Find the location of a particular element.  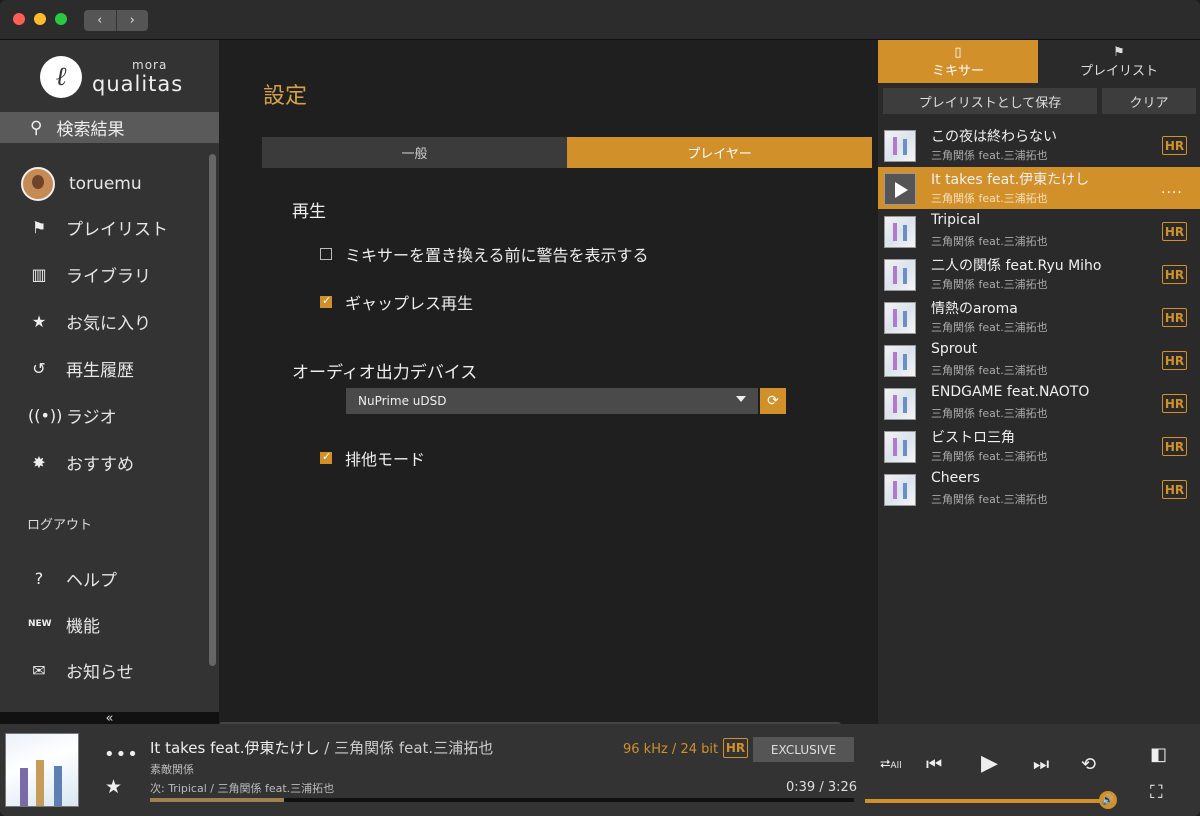

user-profile: toruemu is located at coordinates (102, 184).